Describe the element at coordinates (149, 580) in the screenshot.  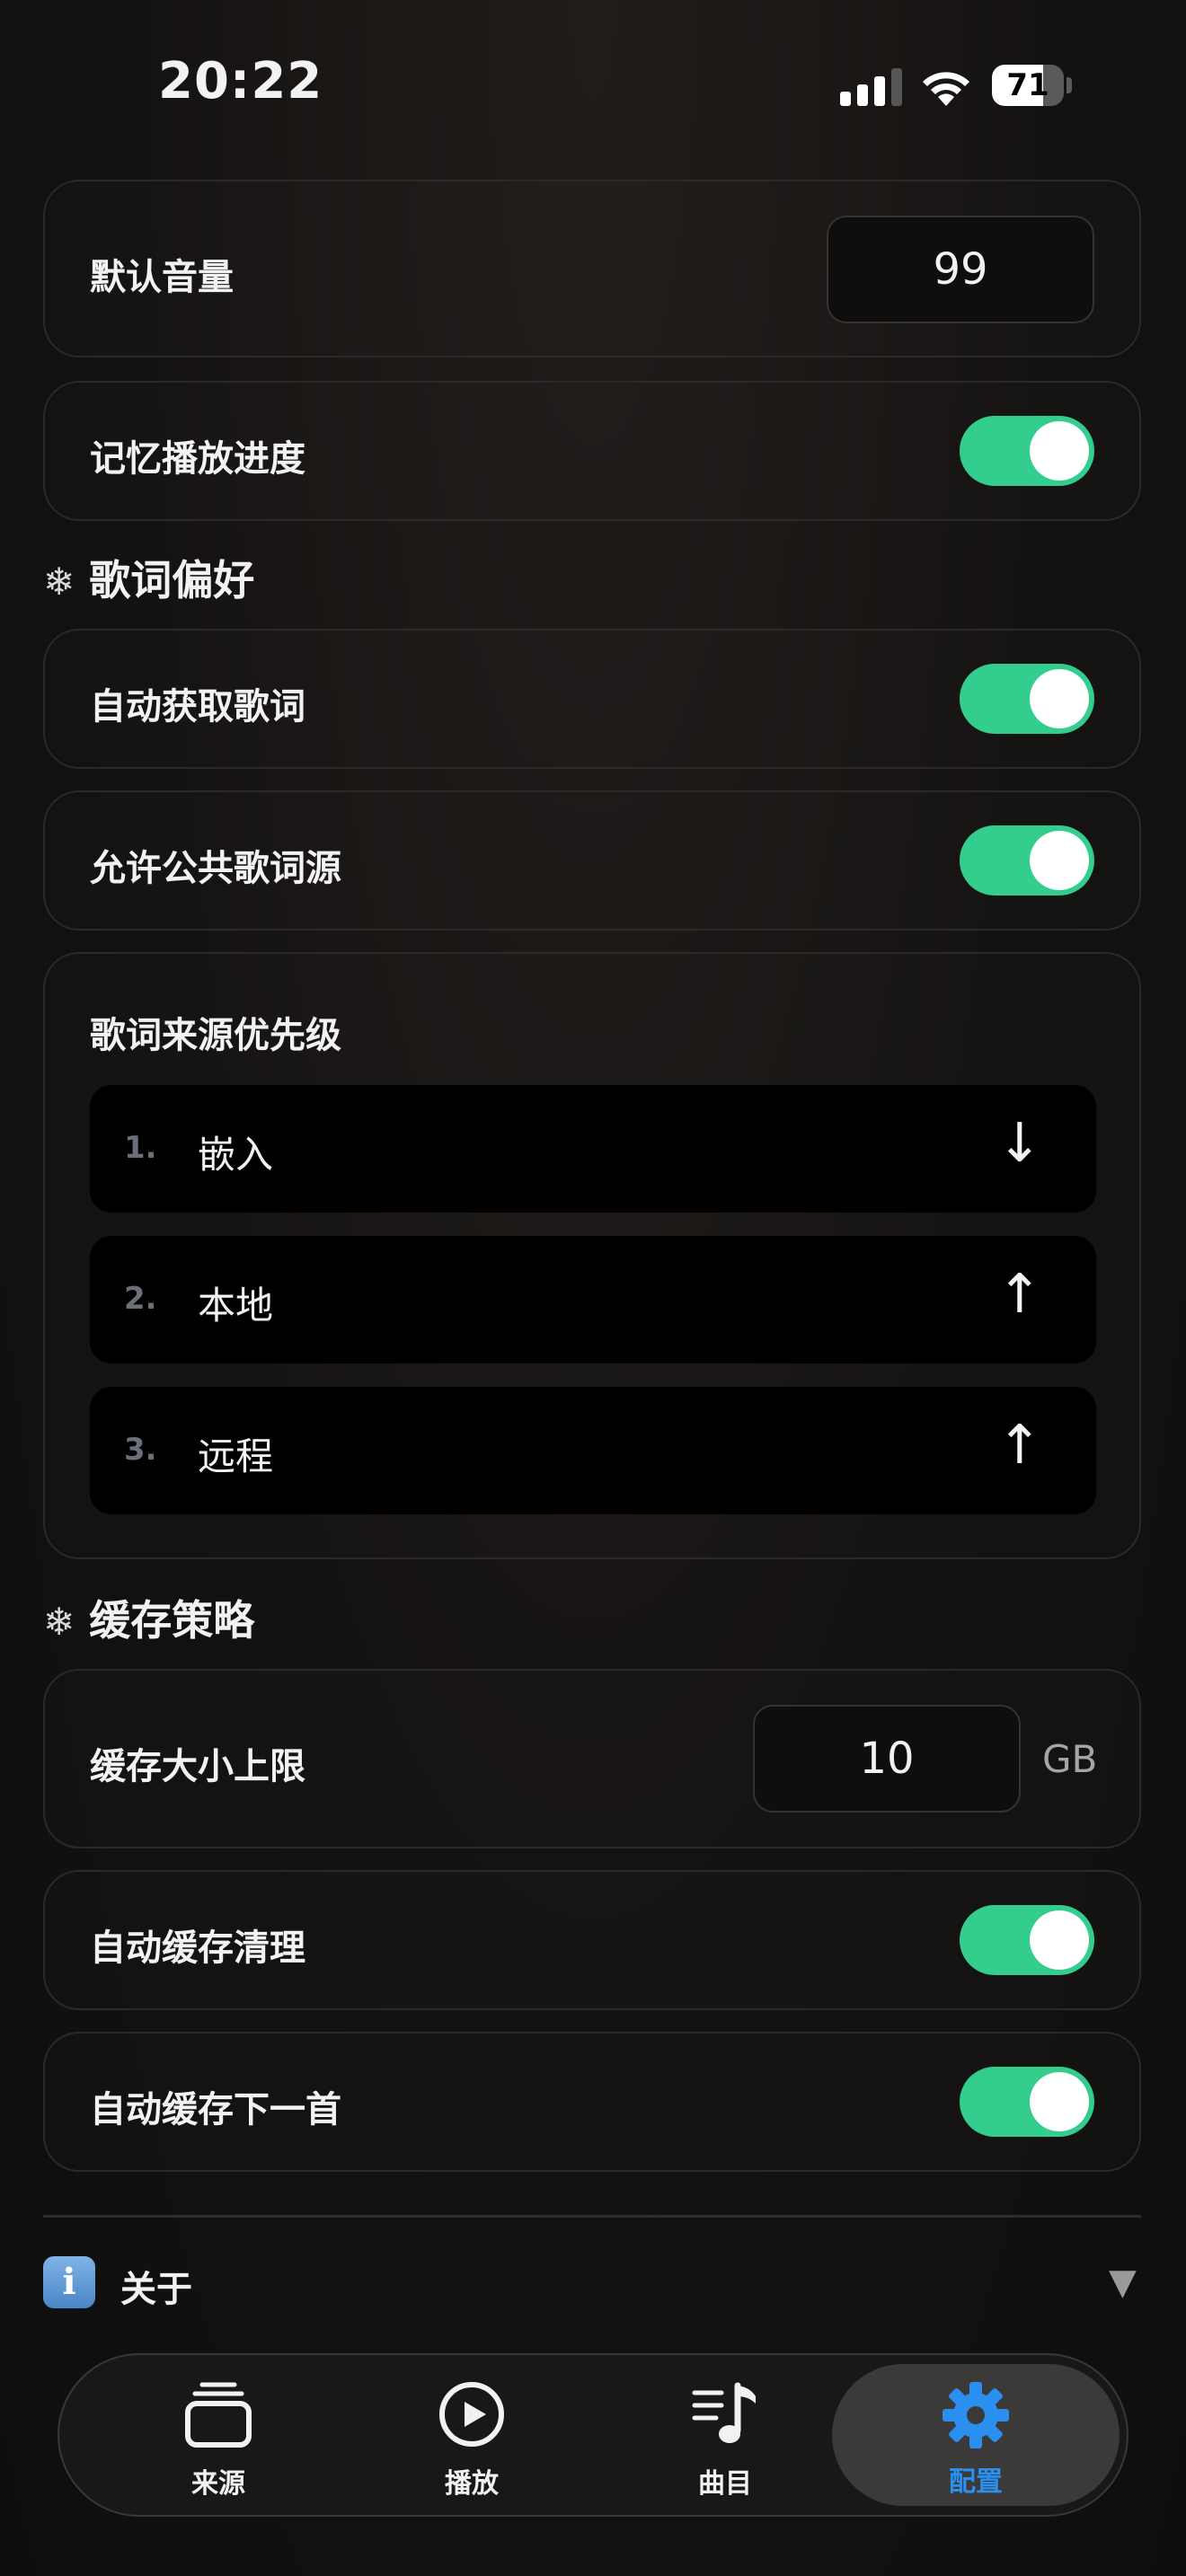
I see `lyrics-section-title: ❄ 歌词偏好` at that location.